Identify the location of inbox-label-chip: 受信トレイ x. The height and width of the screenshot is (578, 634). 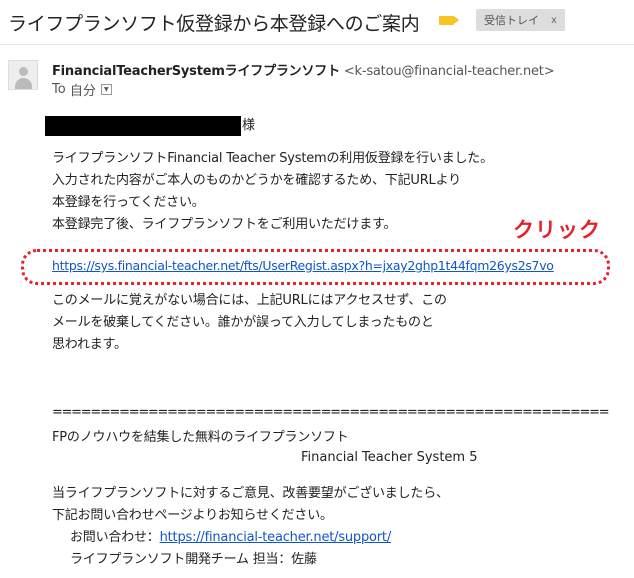
(520, 20).